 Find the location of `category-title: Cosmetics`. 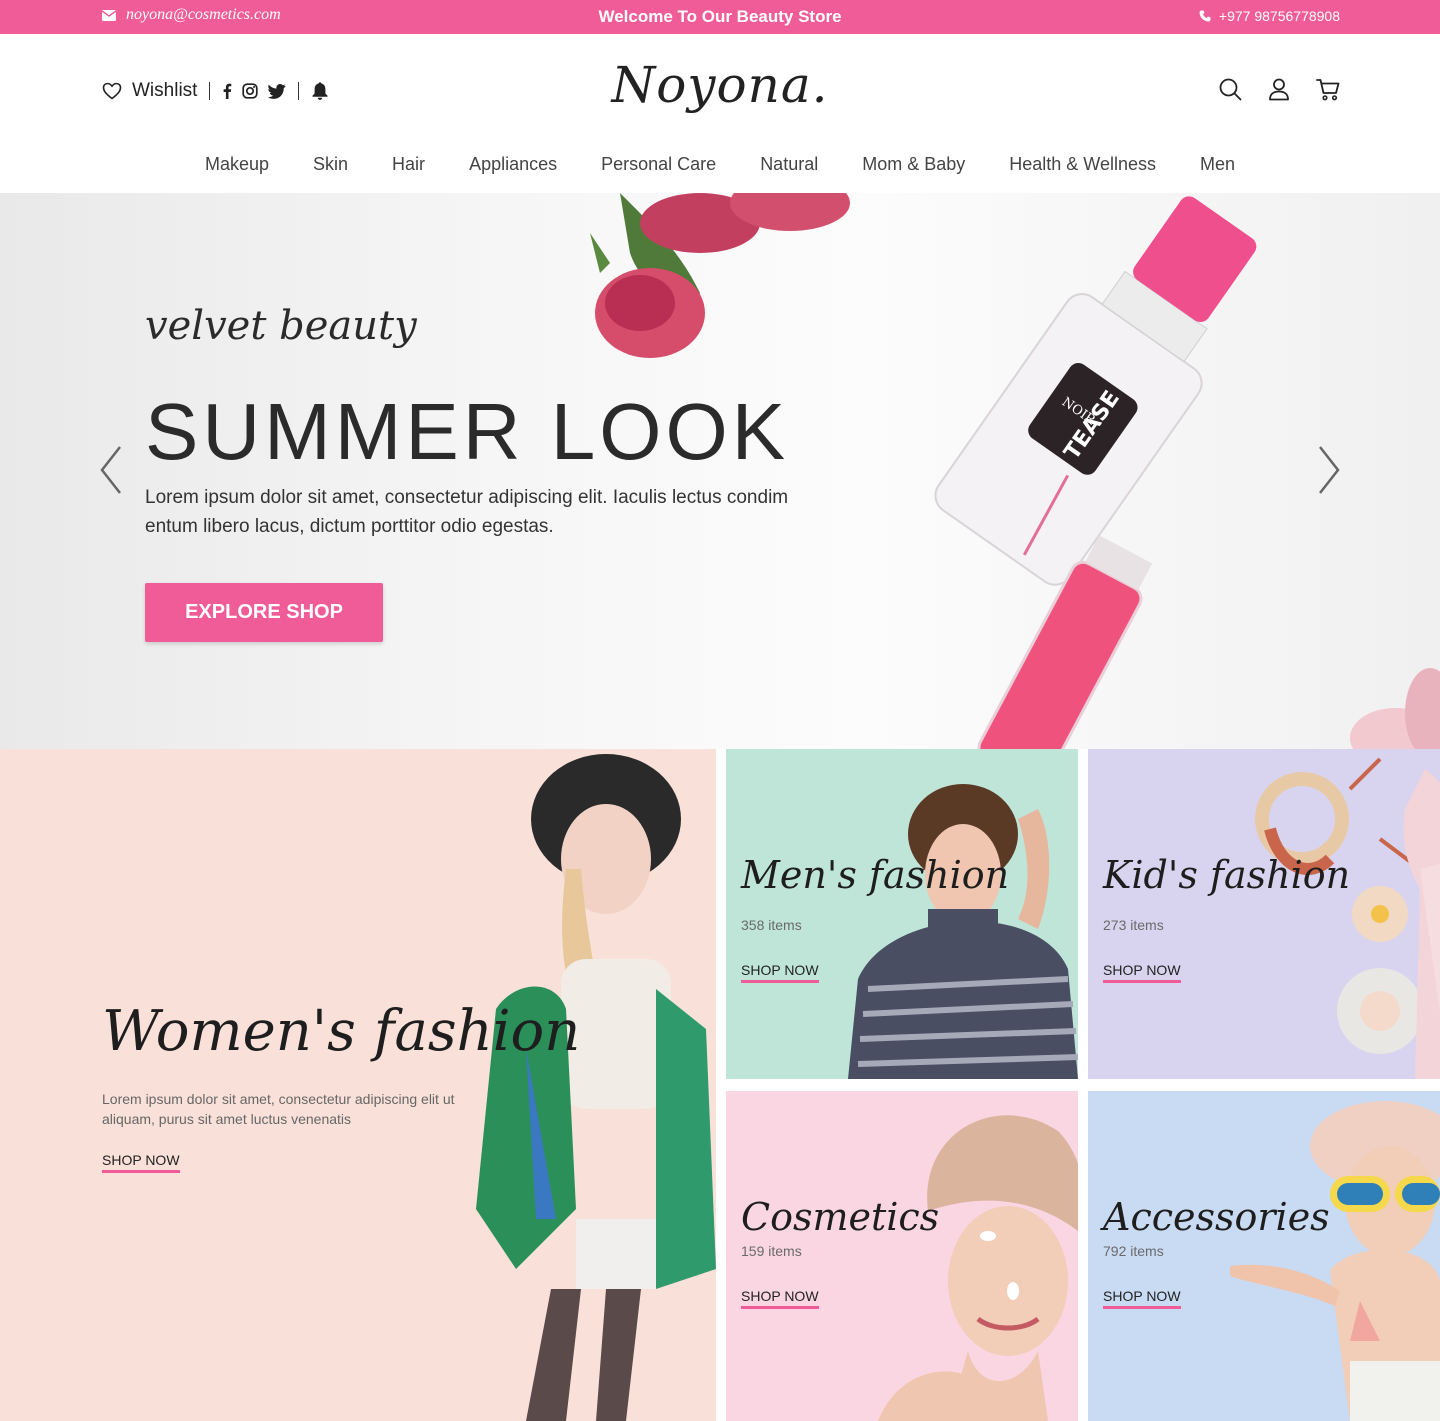

category-title: Cosmetics is located at coordinates (840, 1217).